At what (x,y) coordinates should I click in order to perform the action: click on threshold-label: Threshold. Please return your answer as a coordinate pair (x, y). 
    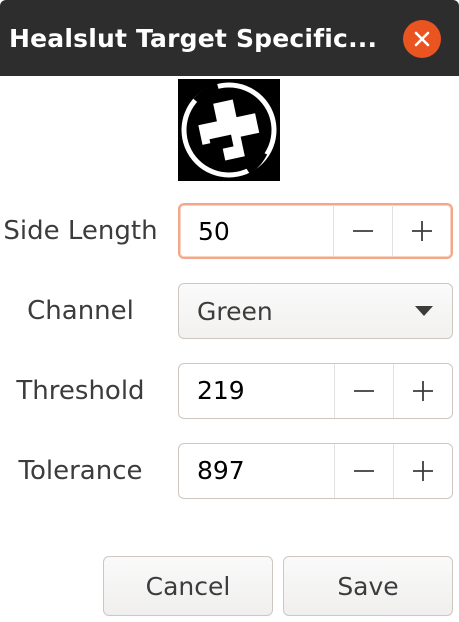
    Looking at the image, I should click on (80, 391).